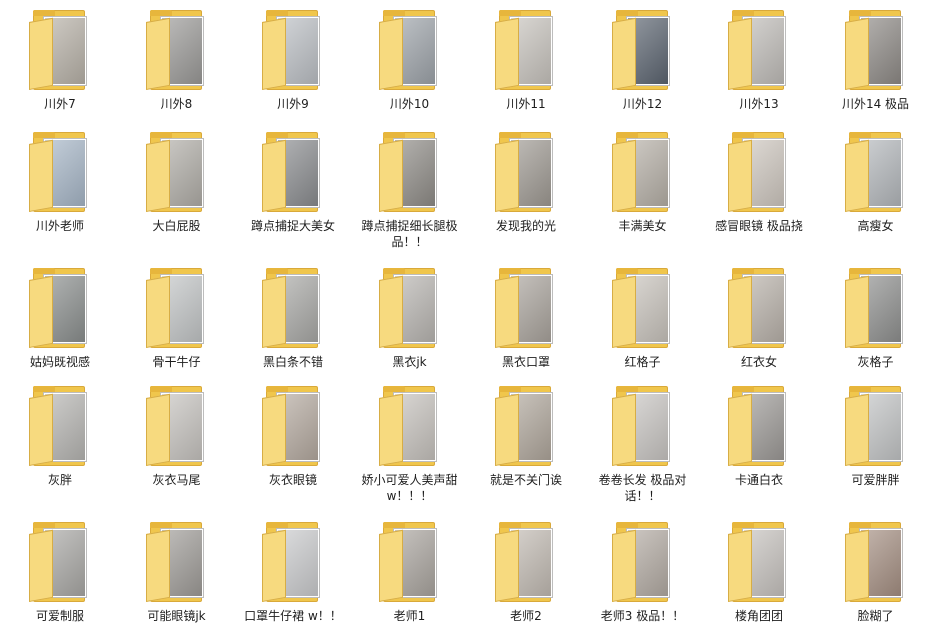 This screenshot has height=635, width=933. I want to click on folder-item: 川外14 极品, so click(876, 56).